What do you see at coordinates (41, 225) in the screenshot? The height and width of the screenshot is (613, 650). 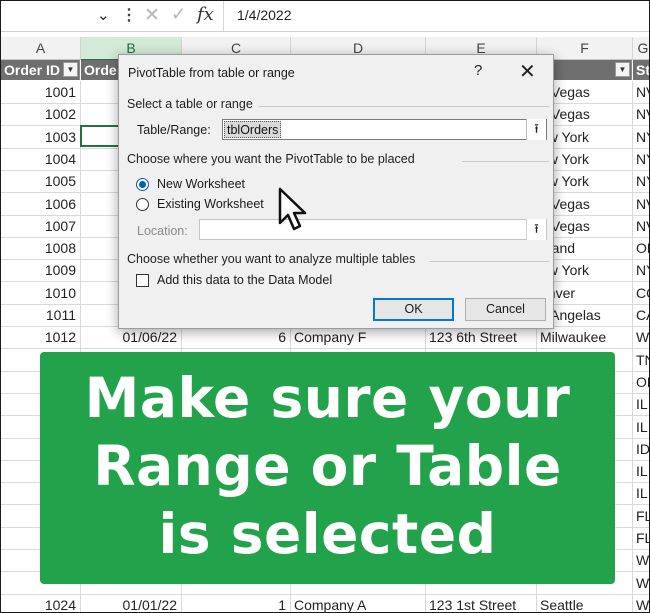 I see `cell-a: 1007` at bounding box center [41, 225].